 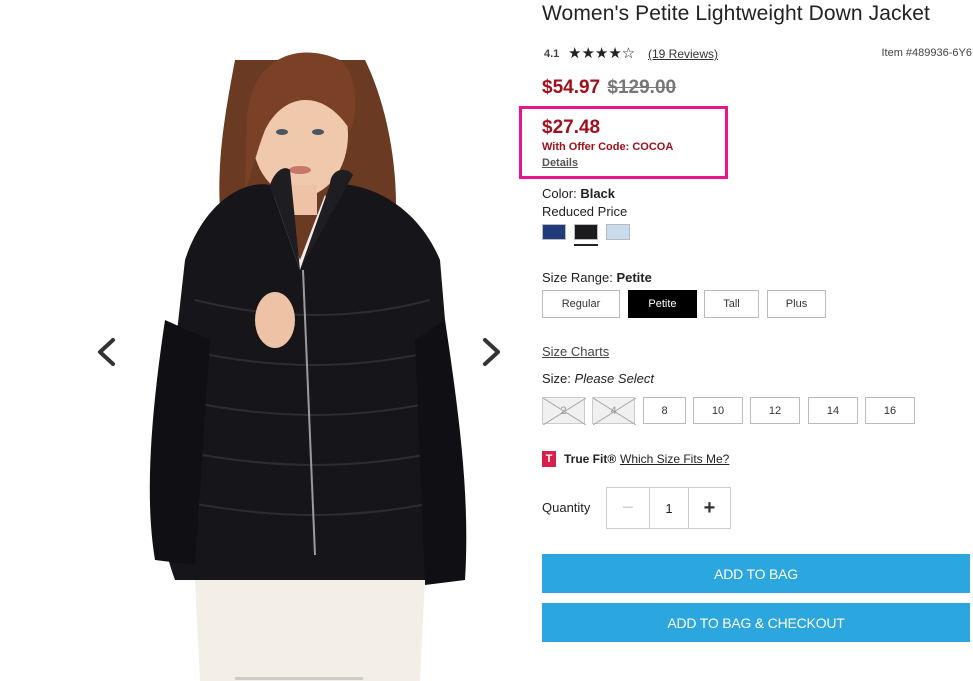 I want to click on price-row: $54.97 $129.00, so click(x=609, y=88).